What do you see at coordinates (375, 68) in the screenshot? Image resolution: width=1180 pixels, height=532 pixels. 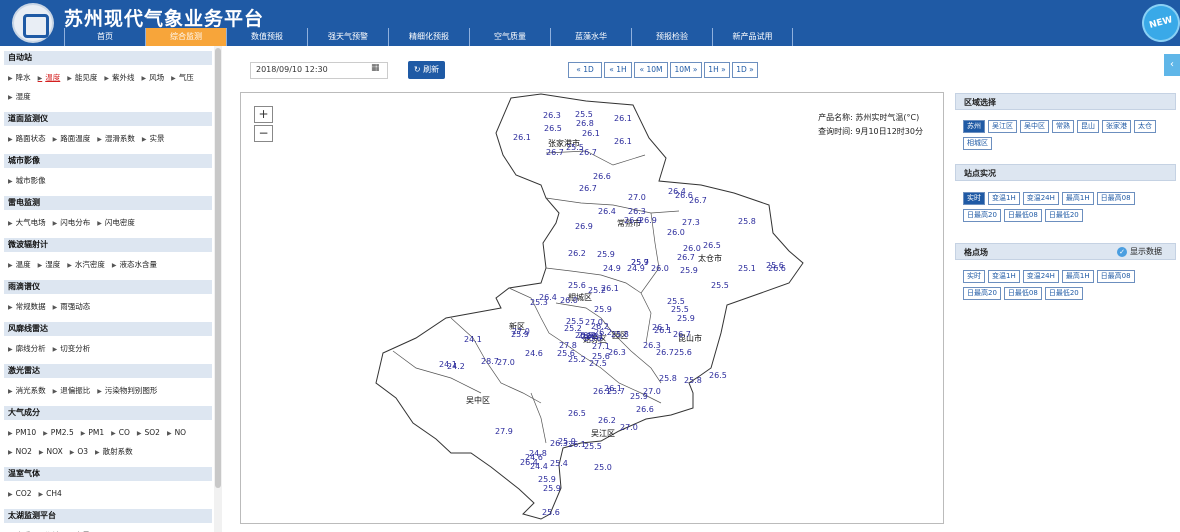 I see `calendar-icon: ▦` at bounding box center [375, 68].